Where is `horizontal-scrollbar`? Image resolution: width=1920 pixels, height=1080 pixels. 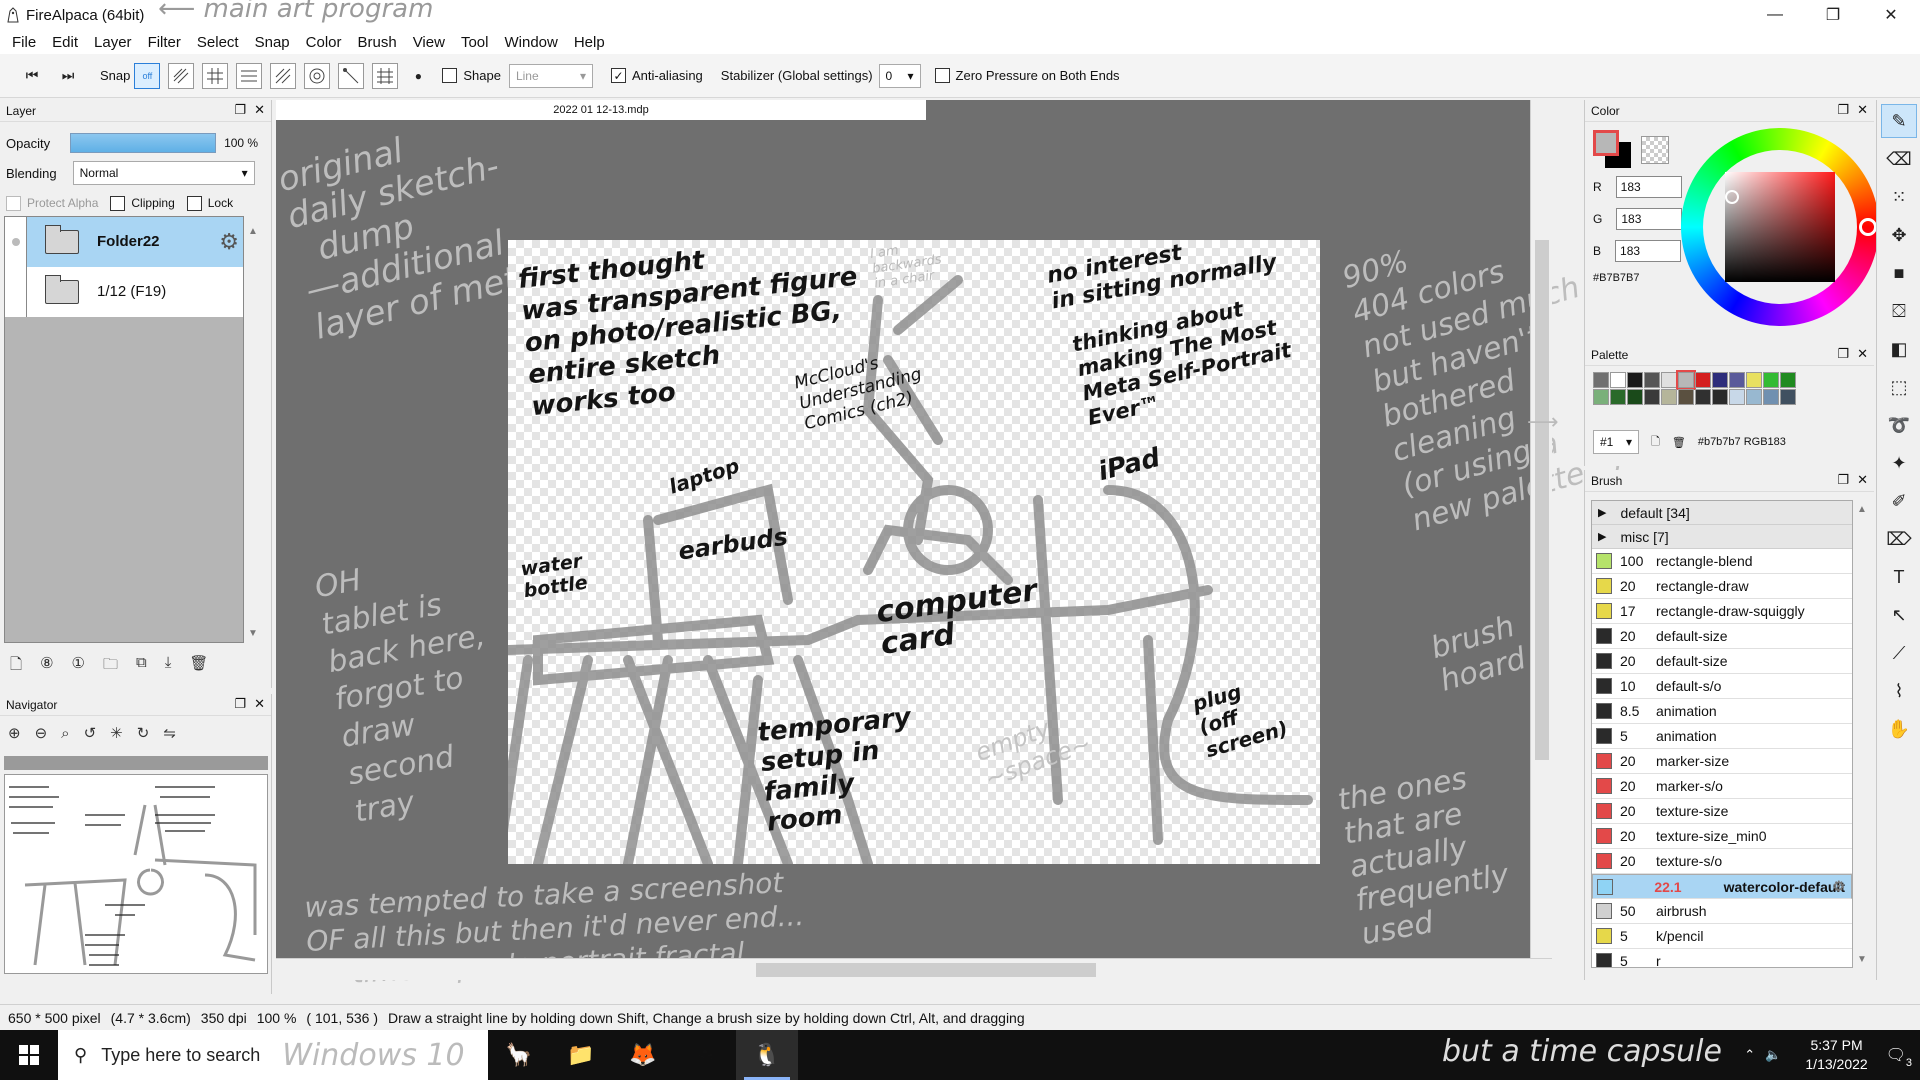 horizontal-scrollbar is located at coordinates (914, 969).